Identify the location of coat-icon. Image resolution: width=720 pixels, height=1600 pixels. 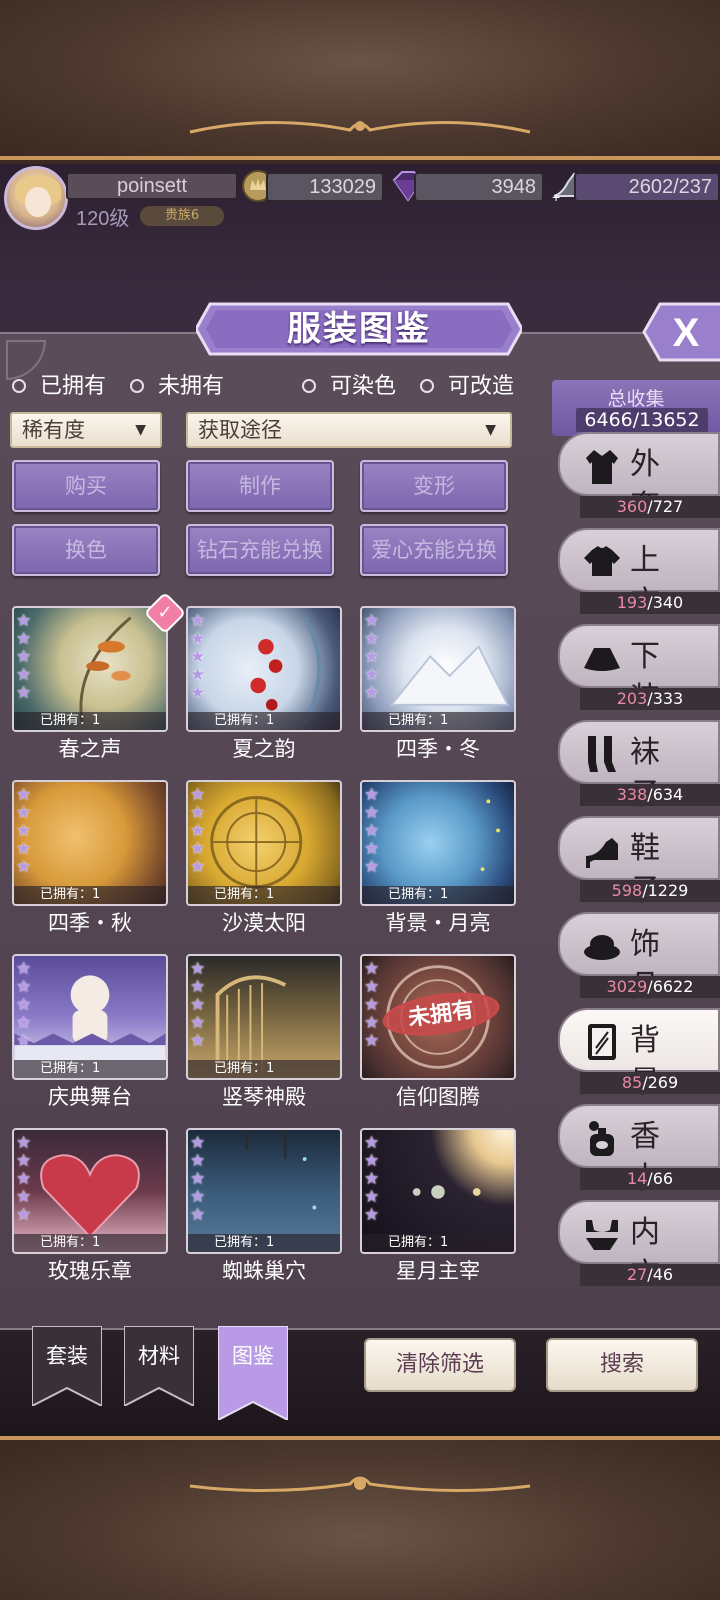
(602, 466).